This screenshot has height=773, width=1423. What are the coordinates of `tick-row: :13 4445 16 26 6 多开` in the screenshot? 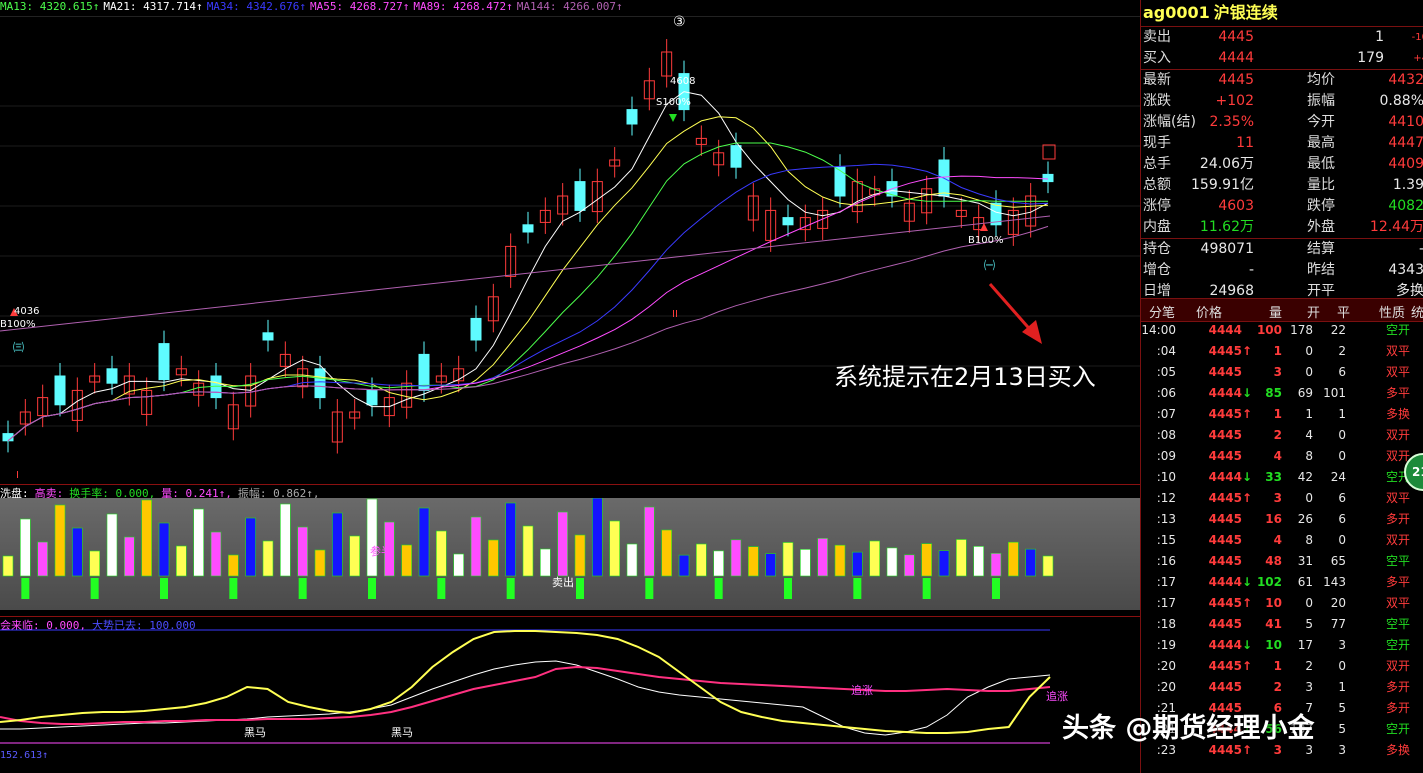 It's located at (1282, 519).